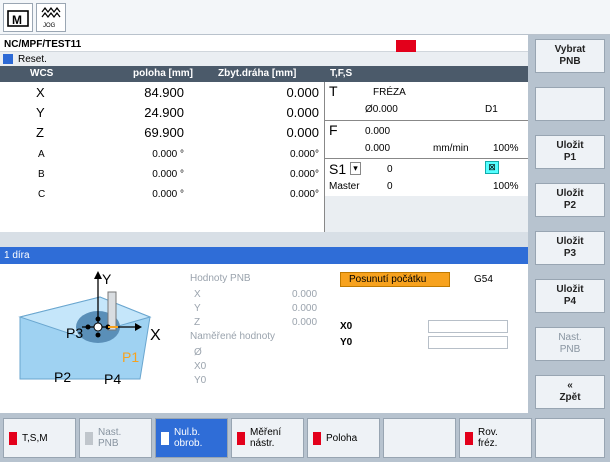  I want to click on axis-name: Z, so click(40, 132).